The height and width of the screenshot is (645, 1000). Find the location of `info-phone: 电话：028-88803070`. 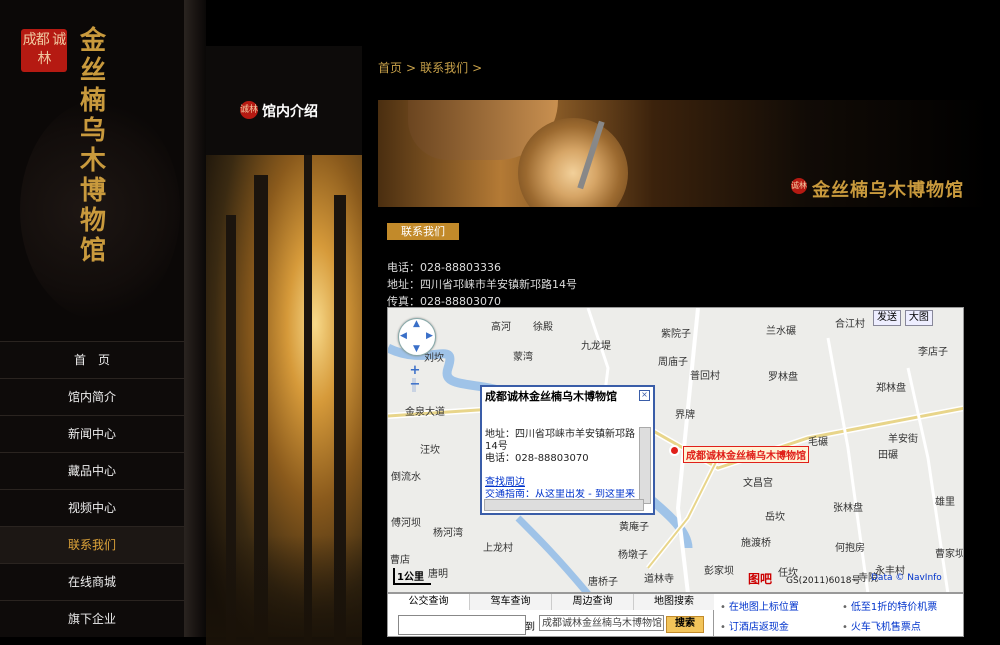

info-phone: 电话：028-88803070 is located at coordinates (537, 458).